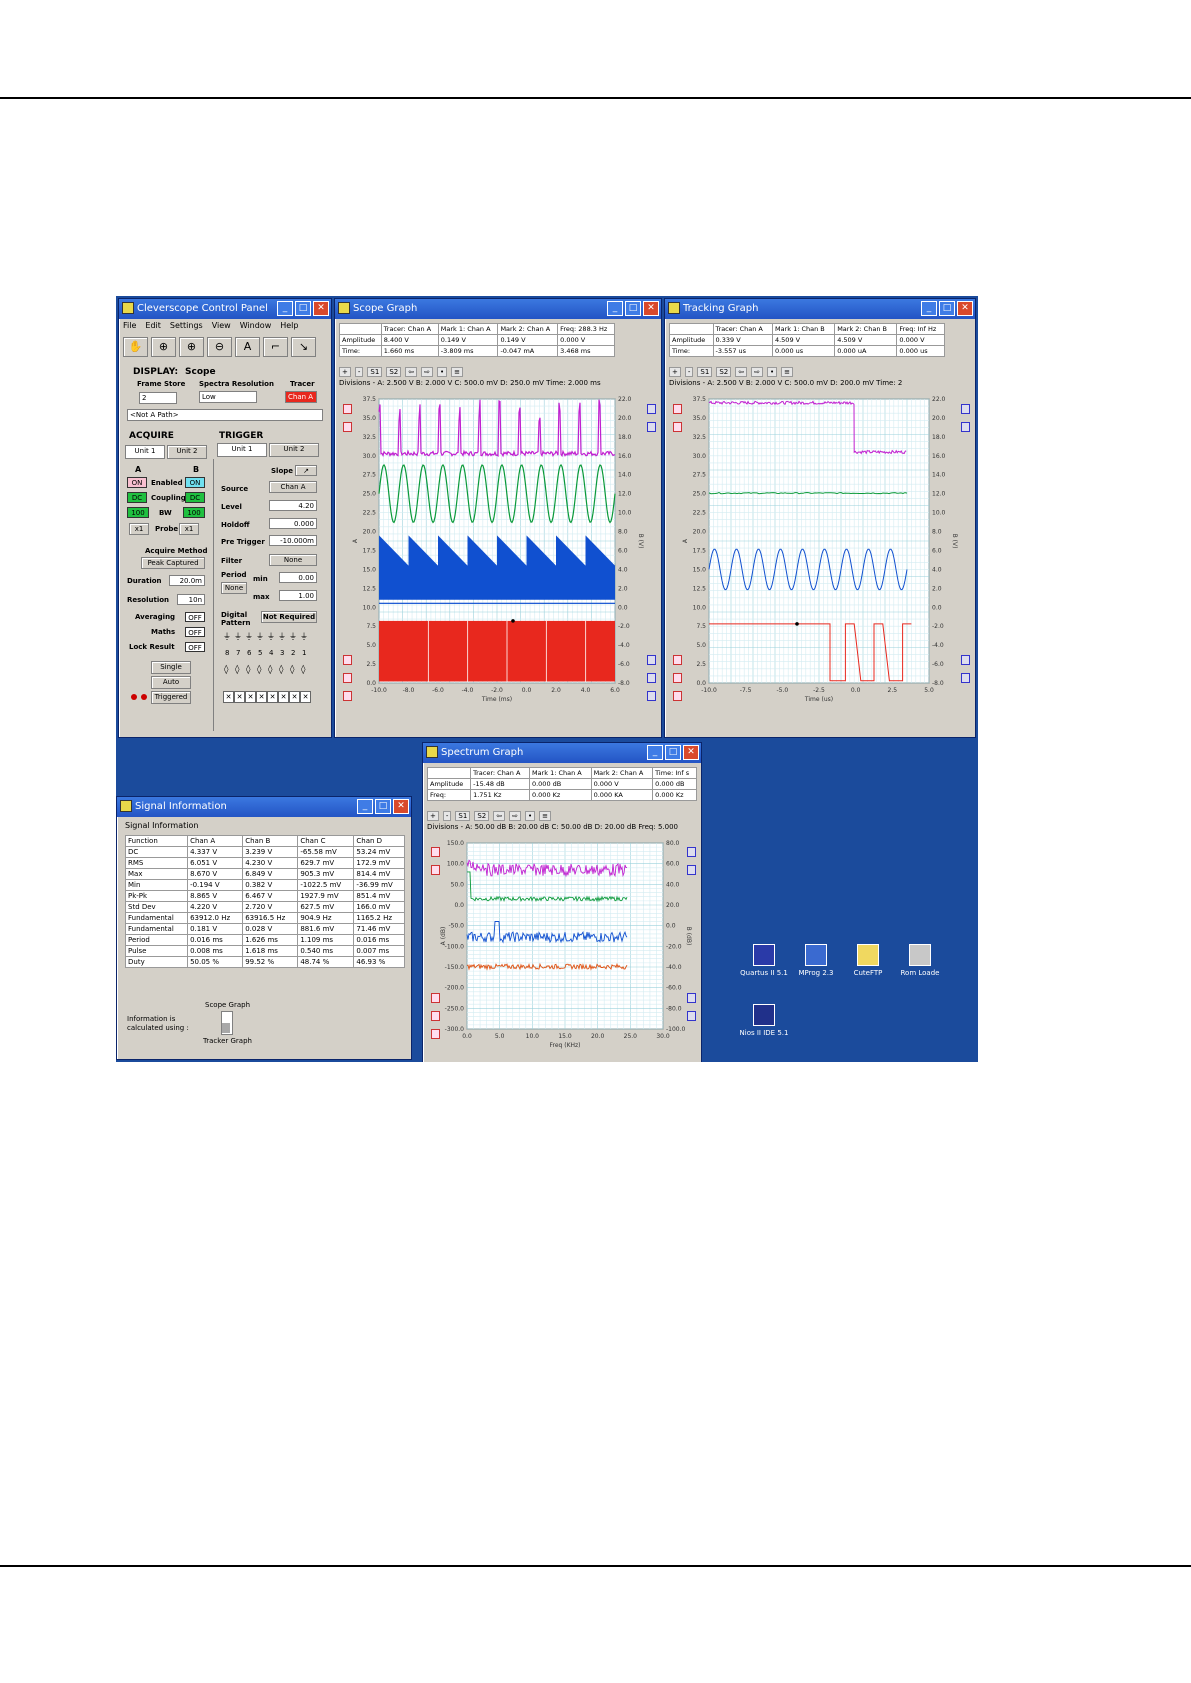  I want to click on tracer-select: Chan A, so click(301, 397).